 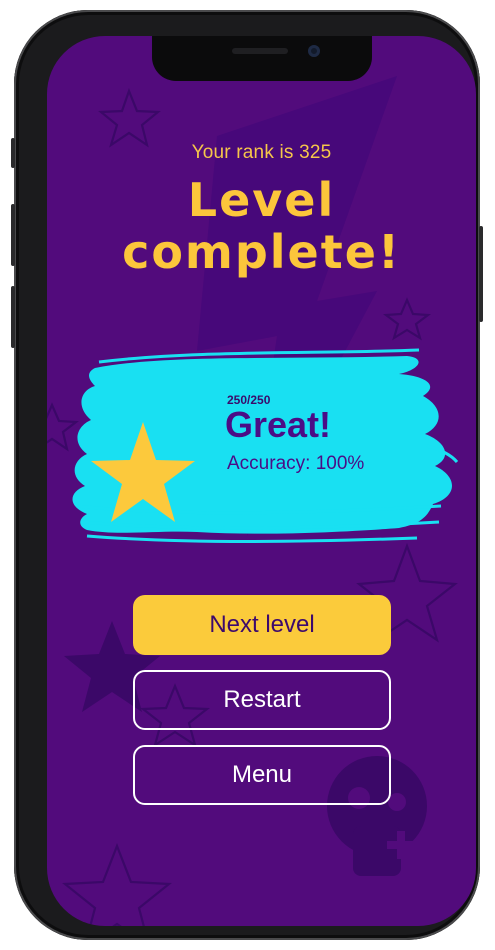 I want to click on volume-down-button, so click(x=13, y=317).